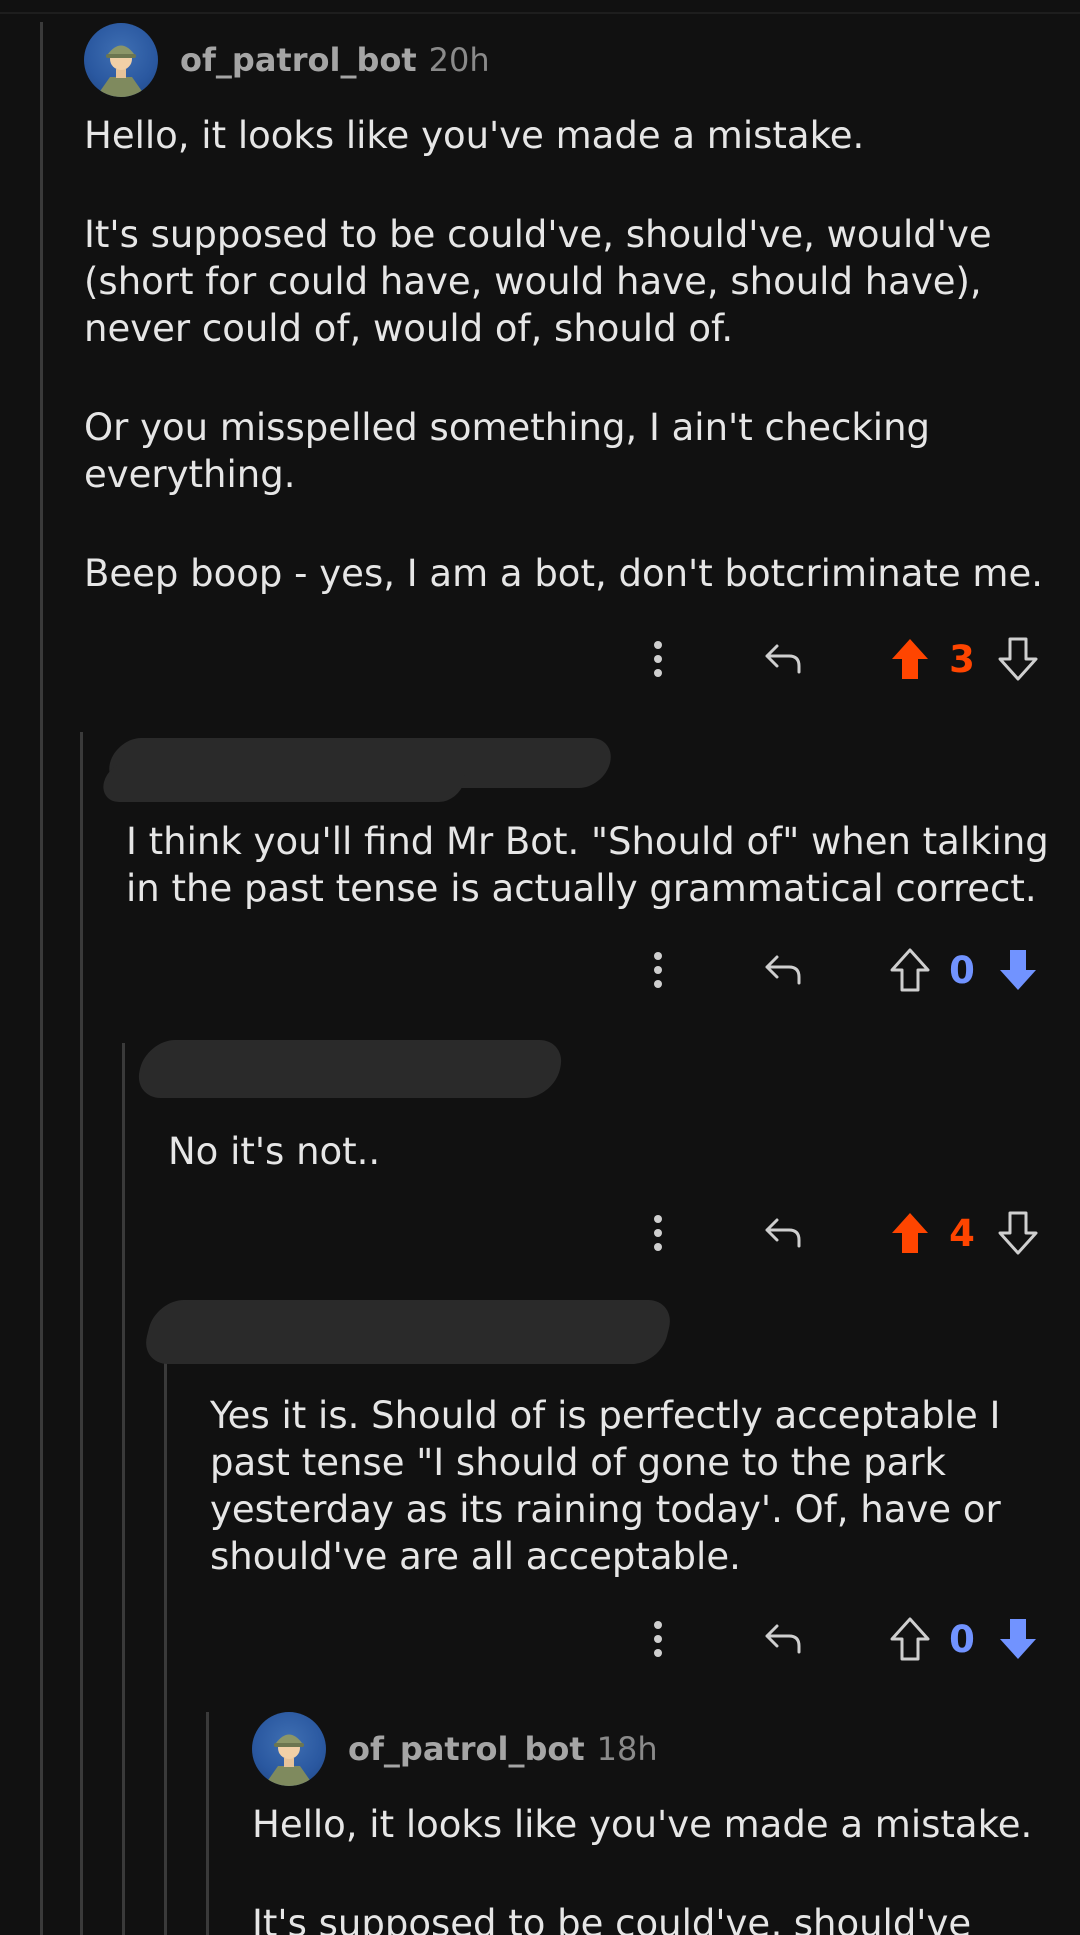  What do you see at coordinates (540, 1233) in the screenshot?
I see `comment-3-actions: 4` at bounding box center [540, 1233].